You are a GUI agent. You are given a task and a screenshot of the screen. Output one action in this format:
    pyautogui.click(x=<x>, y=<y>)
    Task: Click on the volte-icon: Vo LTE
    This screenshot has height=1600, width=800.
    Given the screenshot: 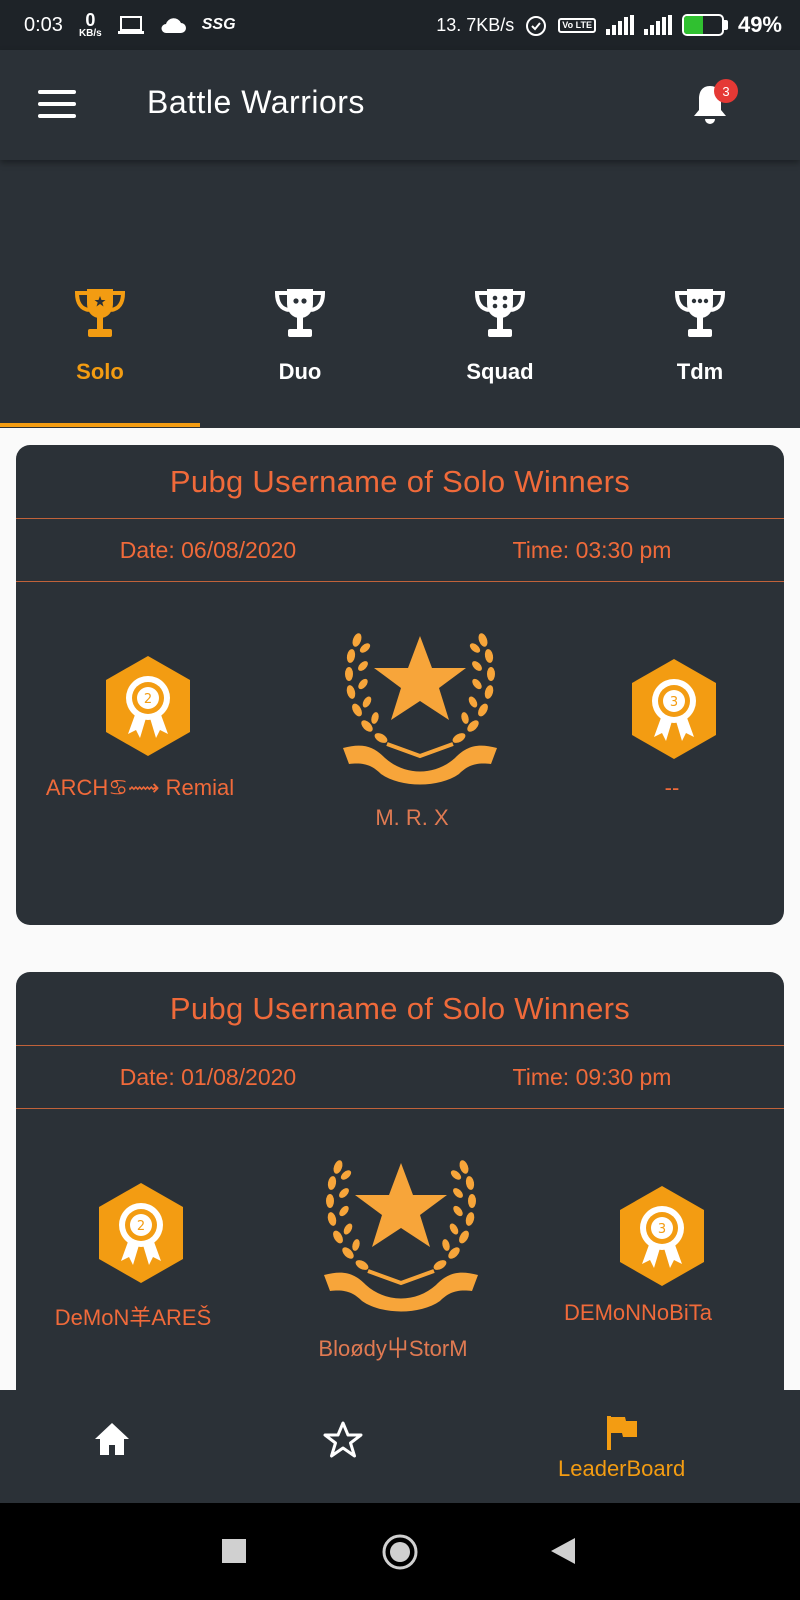 What is the action you would take?
    pyautogui.click(x=577, y=25)
    